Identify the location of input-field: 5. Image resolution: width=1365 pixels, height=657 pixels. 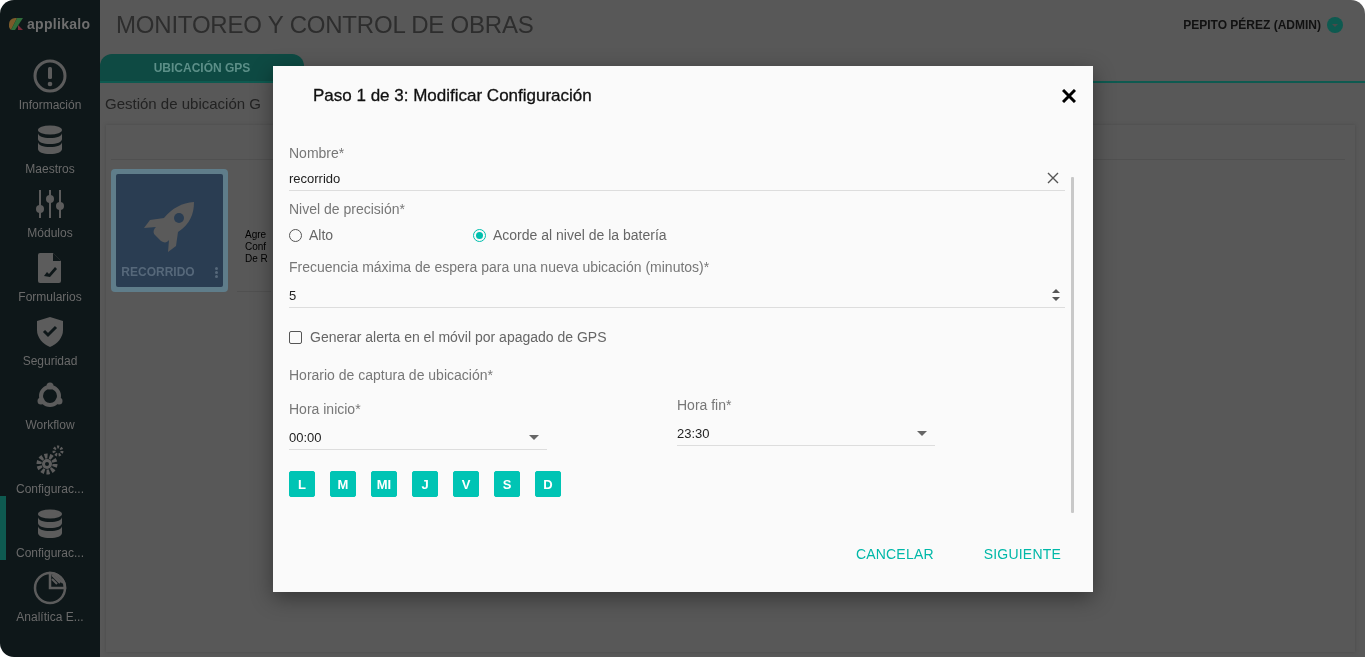
(677, 295).